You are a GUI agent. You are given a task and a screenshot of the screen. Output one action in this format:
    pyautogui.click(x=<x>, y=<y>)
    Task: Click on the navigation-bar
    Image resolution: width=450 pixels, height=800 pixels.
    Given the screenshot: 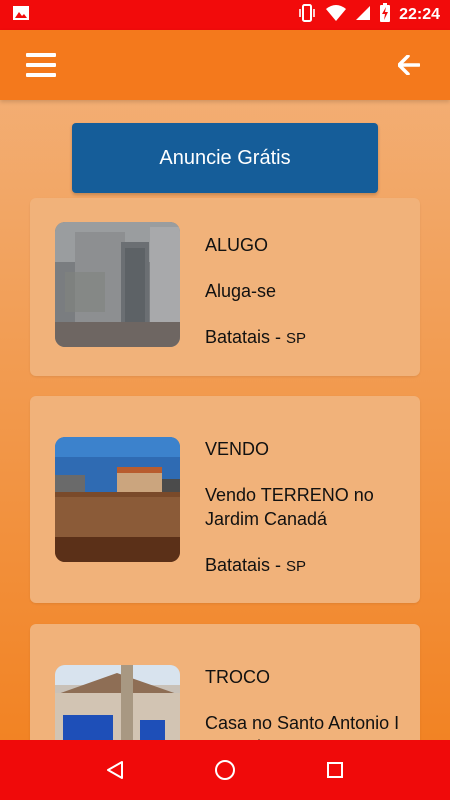 What is the action you would take?
    pyautogui.click(x=225, y=770)
    